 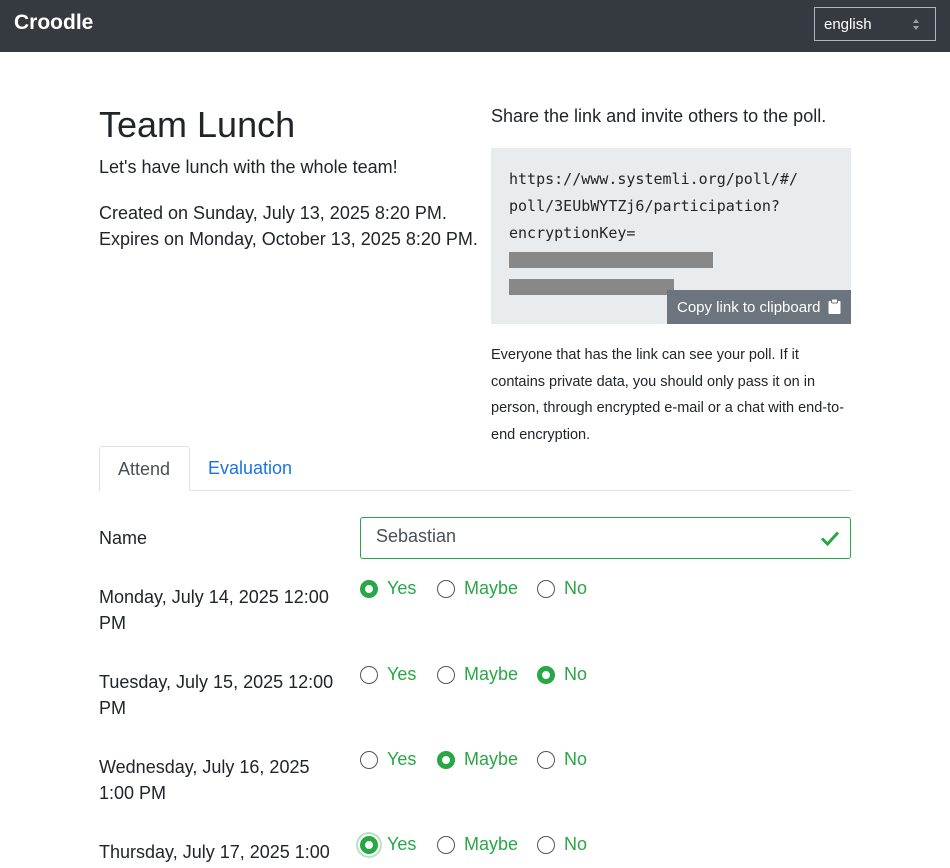 I want to click on share-link-line: https://www.systemli.org/poll/#/, so click(x=653, y=179).